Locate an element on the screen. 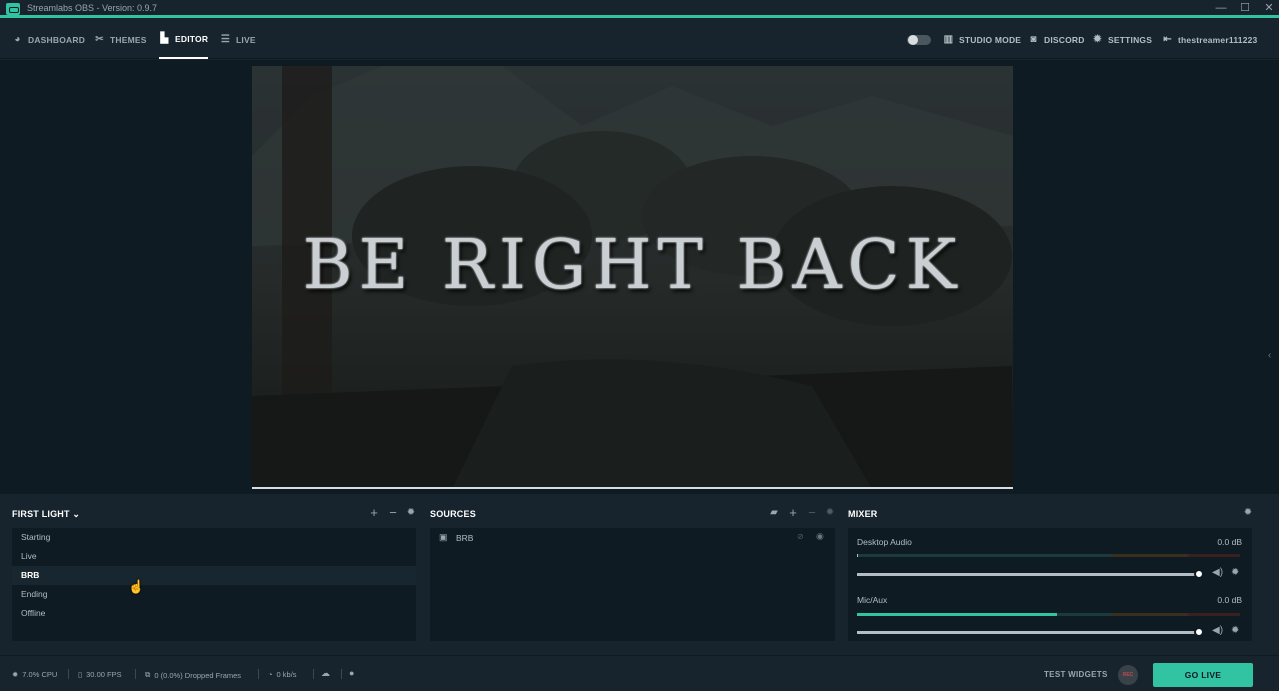 This screenshot has height=691, width=1279. scene-item-brb: BRB is located at coordinates (214, 575).